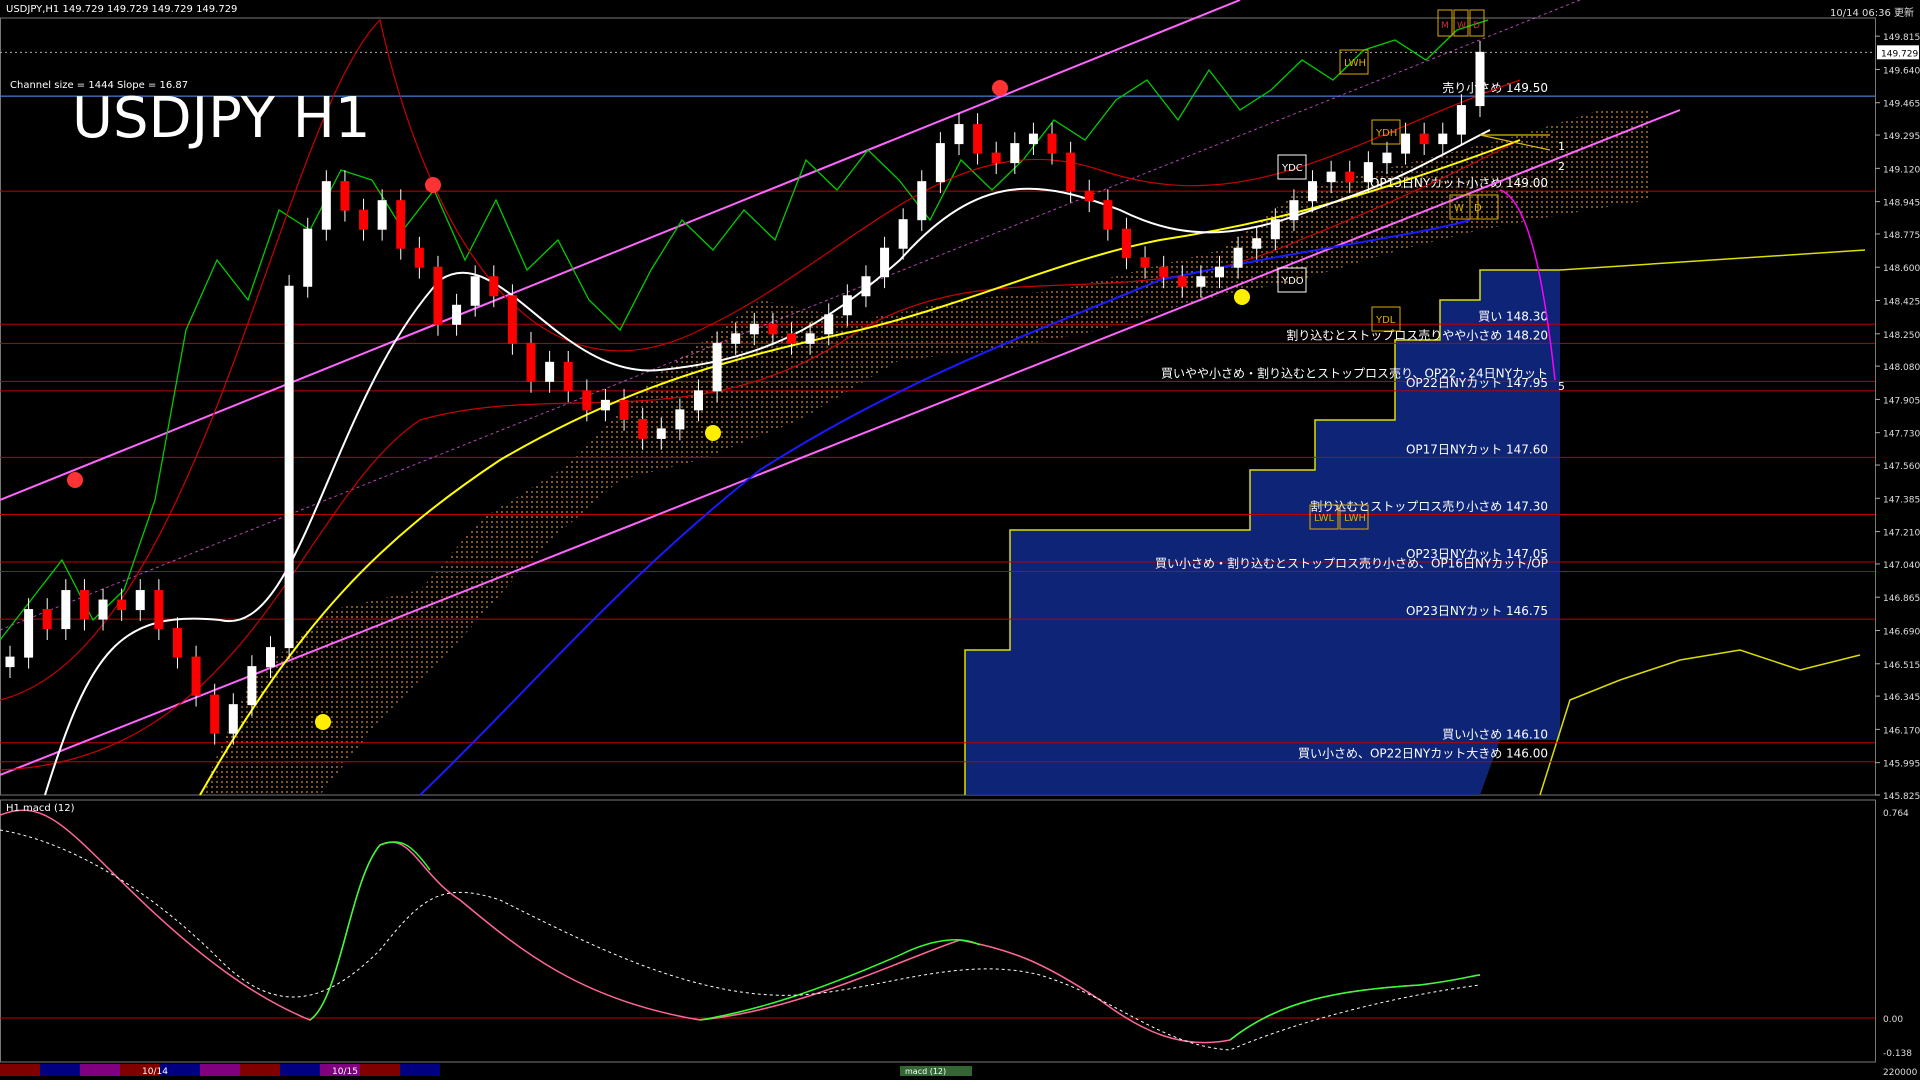 This screenshot has height=1080, width=1920. What do you see at coordinates (155, 1072) in the screenshot?
I see `timeline-date: 10/14` at bounding box center [155, 1072].